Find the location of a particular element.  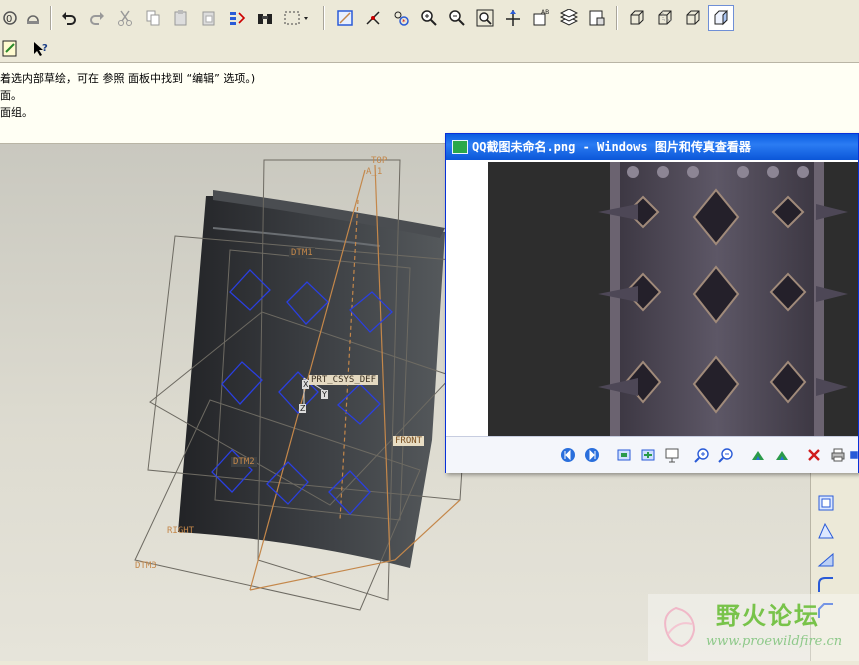

main-toolbar: 0 * AB is located at coordinates (429, 18).